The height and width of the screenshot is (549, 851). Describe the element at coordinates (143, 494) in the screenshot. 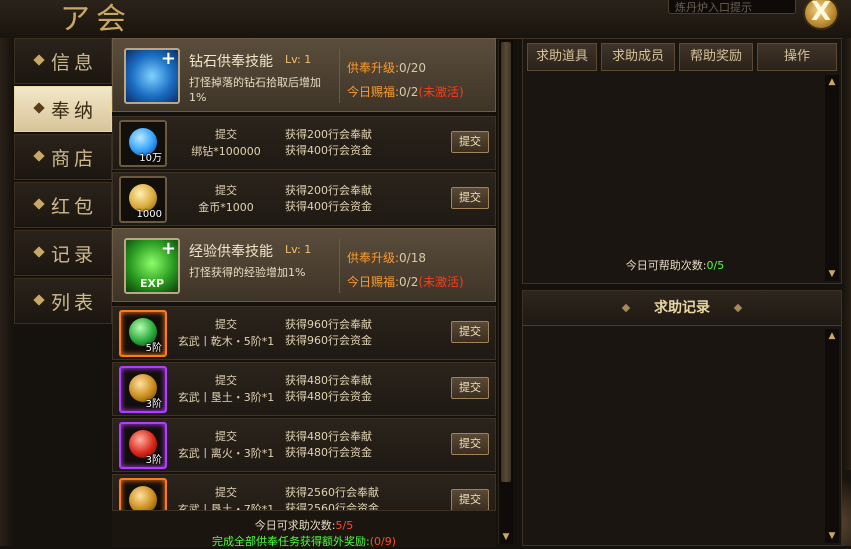

I see `earth-orb-icon: 7阶` at that location.